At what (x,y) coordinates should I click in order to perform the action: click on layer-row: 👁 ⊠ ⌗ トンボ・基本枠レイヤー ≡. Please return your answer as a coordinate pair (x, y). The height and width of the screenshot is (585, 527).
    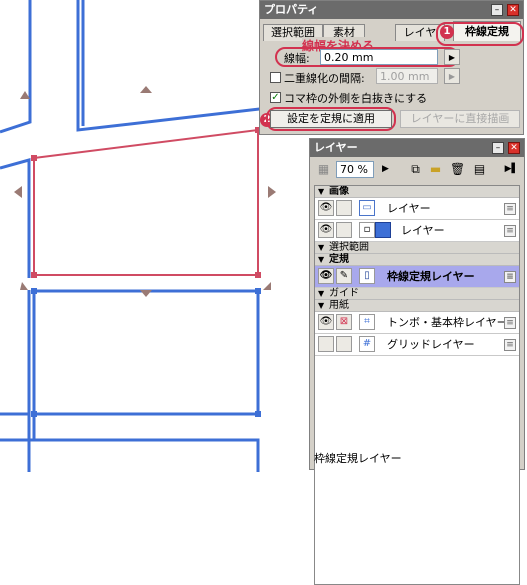
    Looking at the image, I should click on (417, 323).